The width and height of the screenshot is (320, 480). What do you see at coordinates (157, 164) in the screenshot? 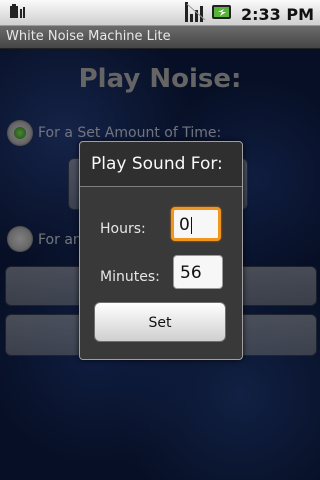
I see `dialog-title: Play Sound For:` at bounding box center [157, 164].